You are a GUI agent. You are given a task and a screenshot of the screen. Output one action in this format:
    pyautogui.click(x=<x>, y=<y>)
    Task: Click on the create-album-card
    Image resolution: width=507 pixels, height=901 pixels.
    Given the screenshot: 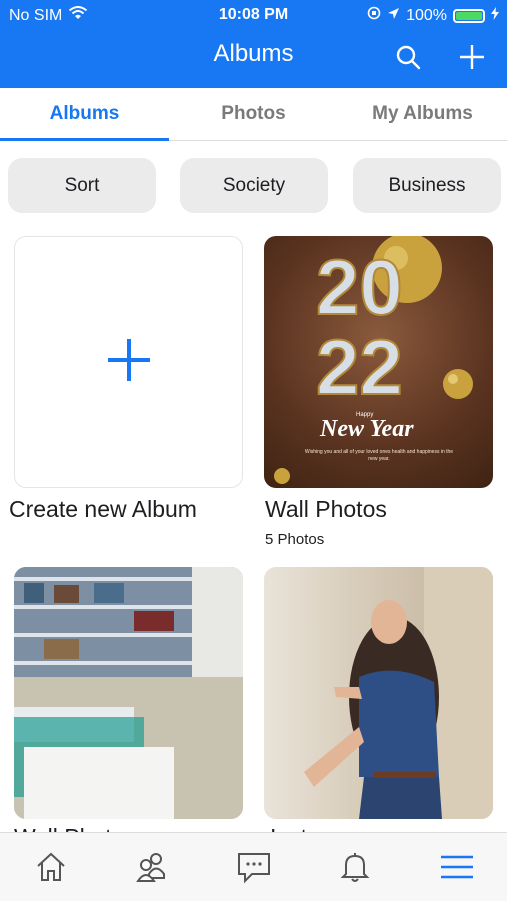 What is the action you would take?
    pyautogui.click(x=128, y=362)
    